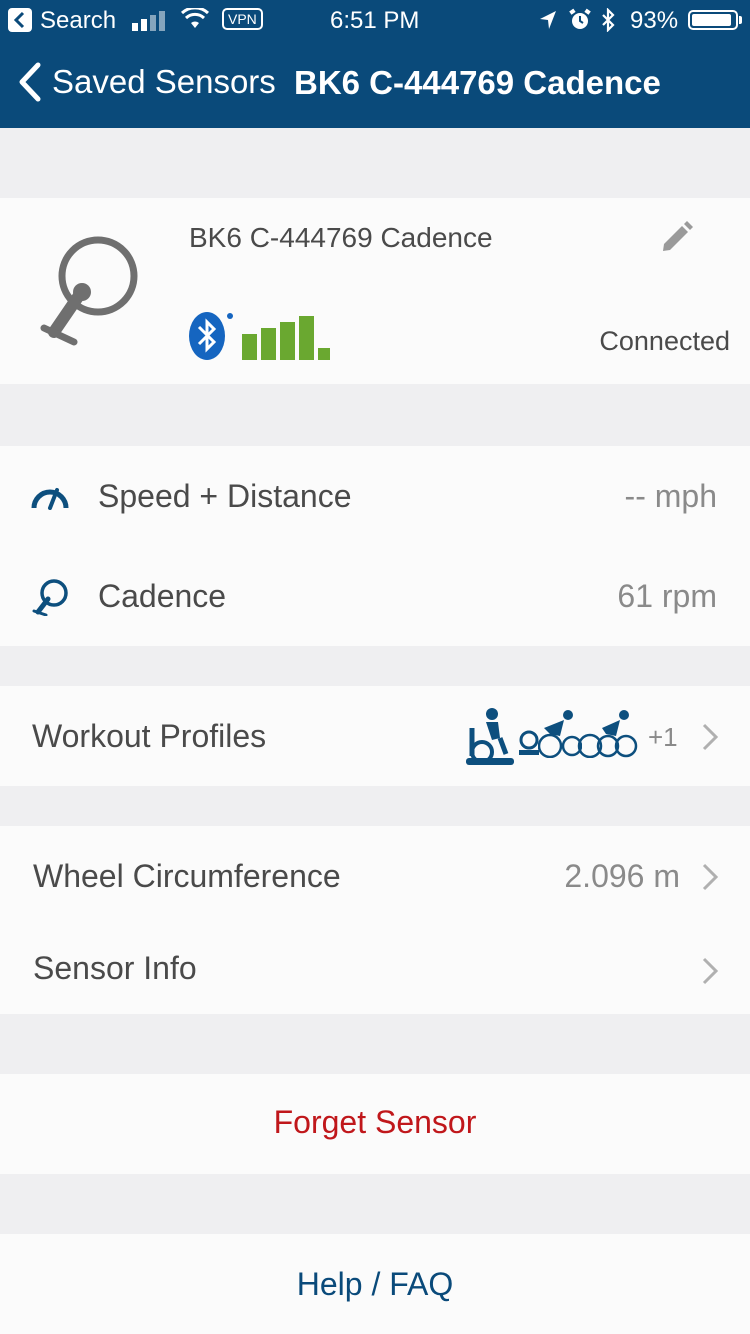  What do you see at coordinates (150, 23) in the screenshot?
I see `cellular-signal-icon` at bounding box center [150, 23].